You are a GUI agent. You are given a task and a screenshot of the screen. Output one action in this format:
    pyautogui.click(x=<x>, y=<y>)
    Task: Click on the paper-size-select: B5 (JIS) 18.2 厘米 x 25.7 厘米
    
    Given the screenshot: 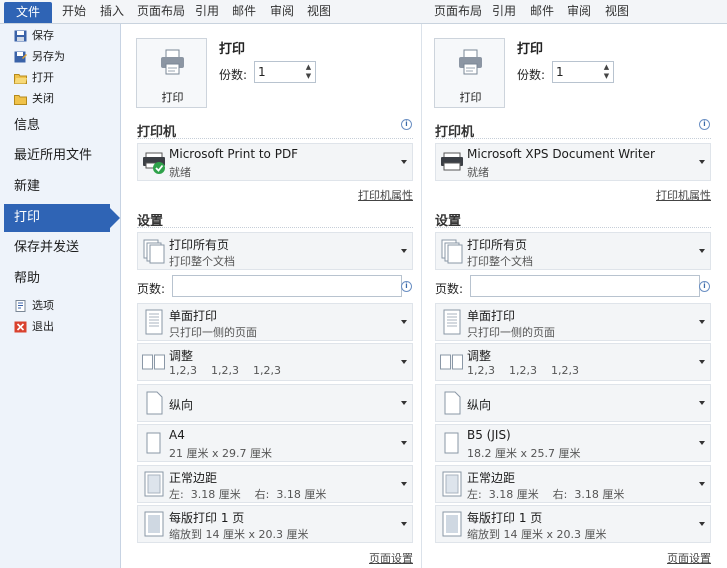 What is the action you would take?
    pyautogui.click(x=573, y=443)
    